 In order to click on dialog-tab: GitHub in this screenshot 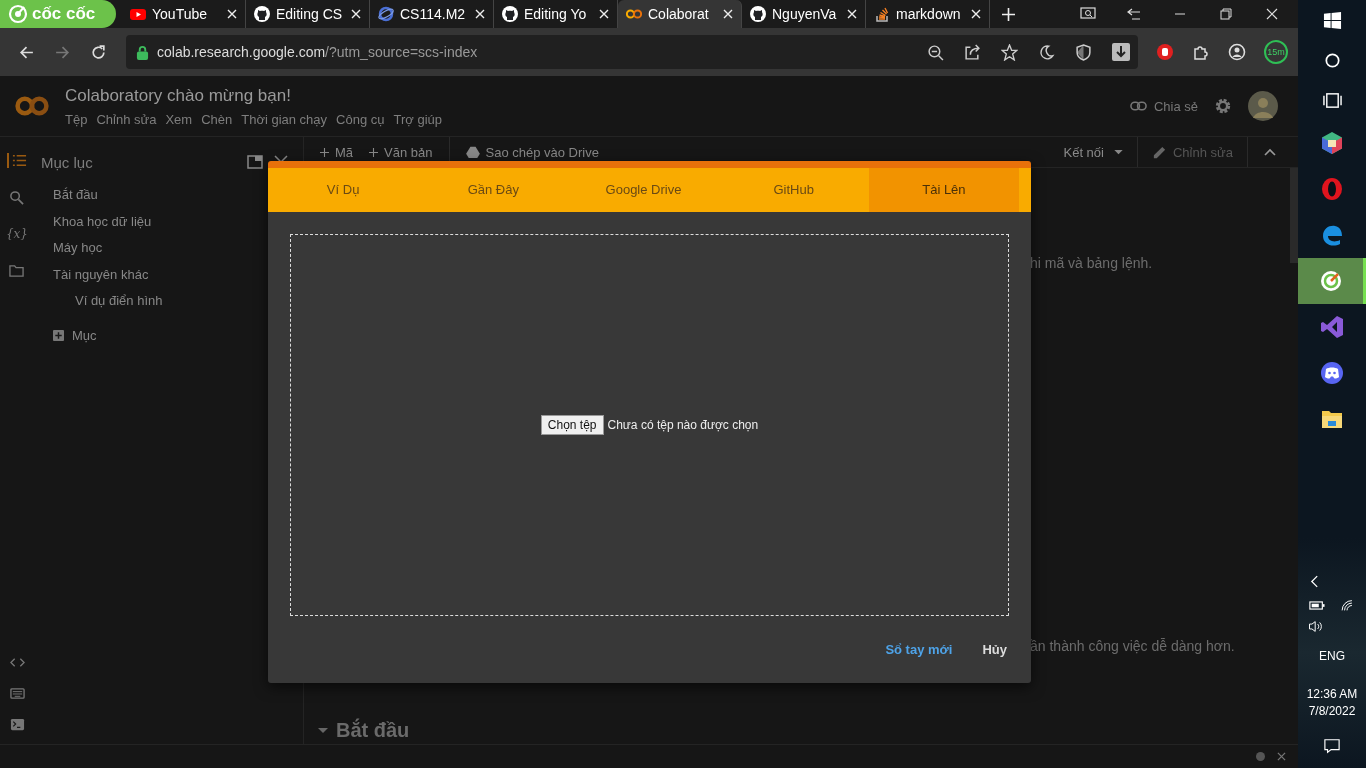, I will do `click(793, 190)`.